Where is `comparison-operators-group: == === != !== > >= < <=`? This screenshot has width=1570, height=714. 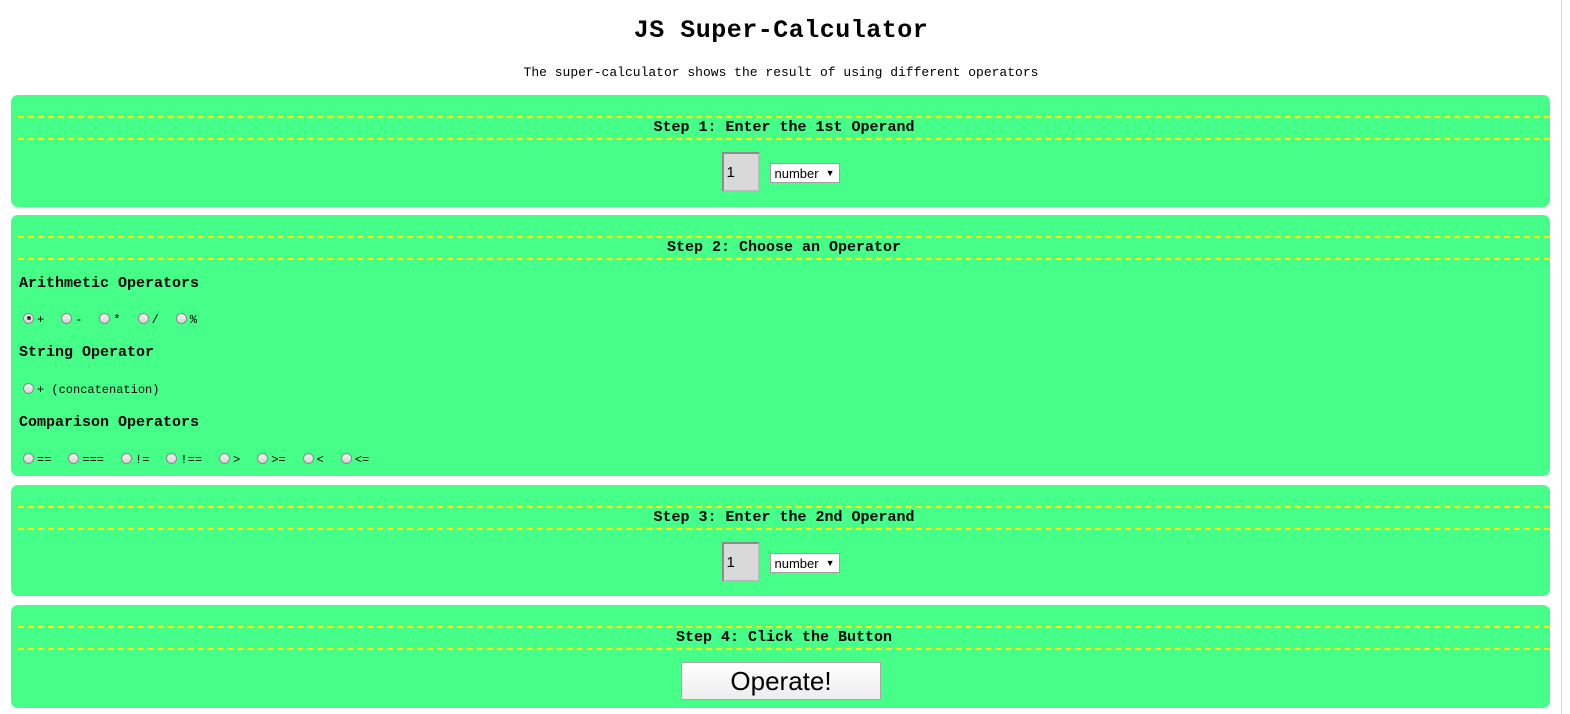 comparison-operators-group: == === != !== > >= < <= is located at coordinates (204, 459).